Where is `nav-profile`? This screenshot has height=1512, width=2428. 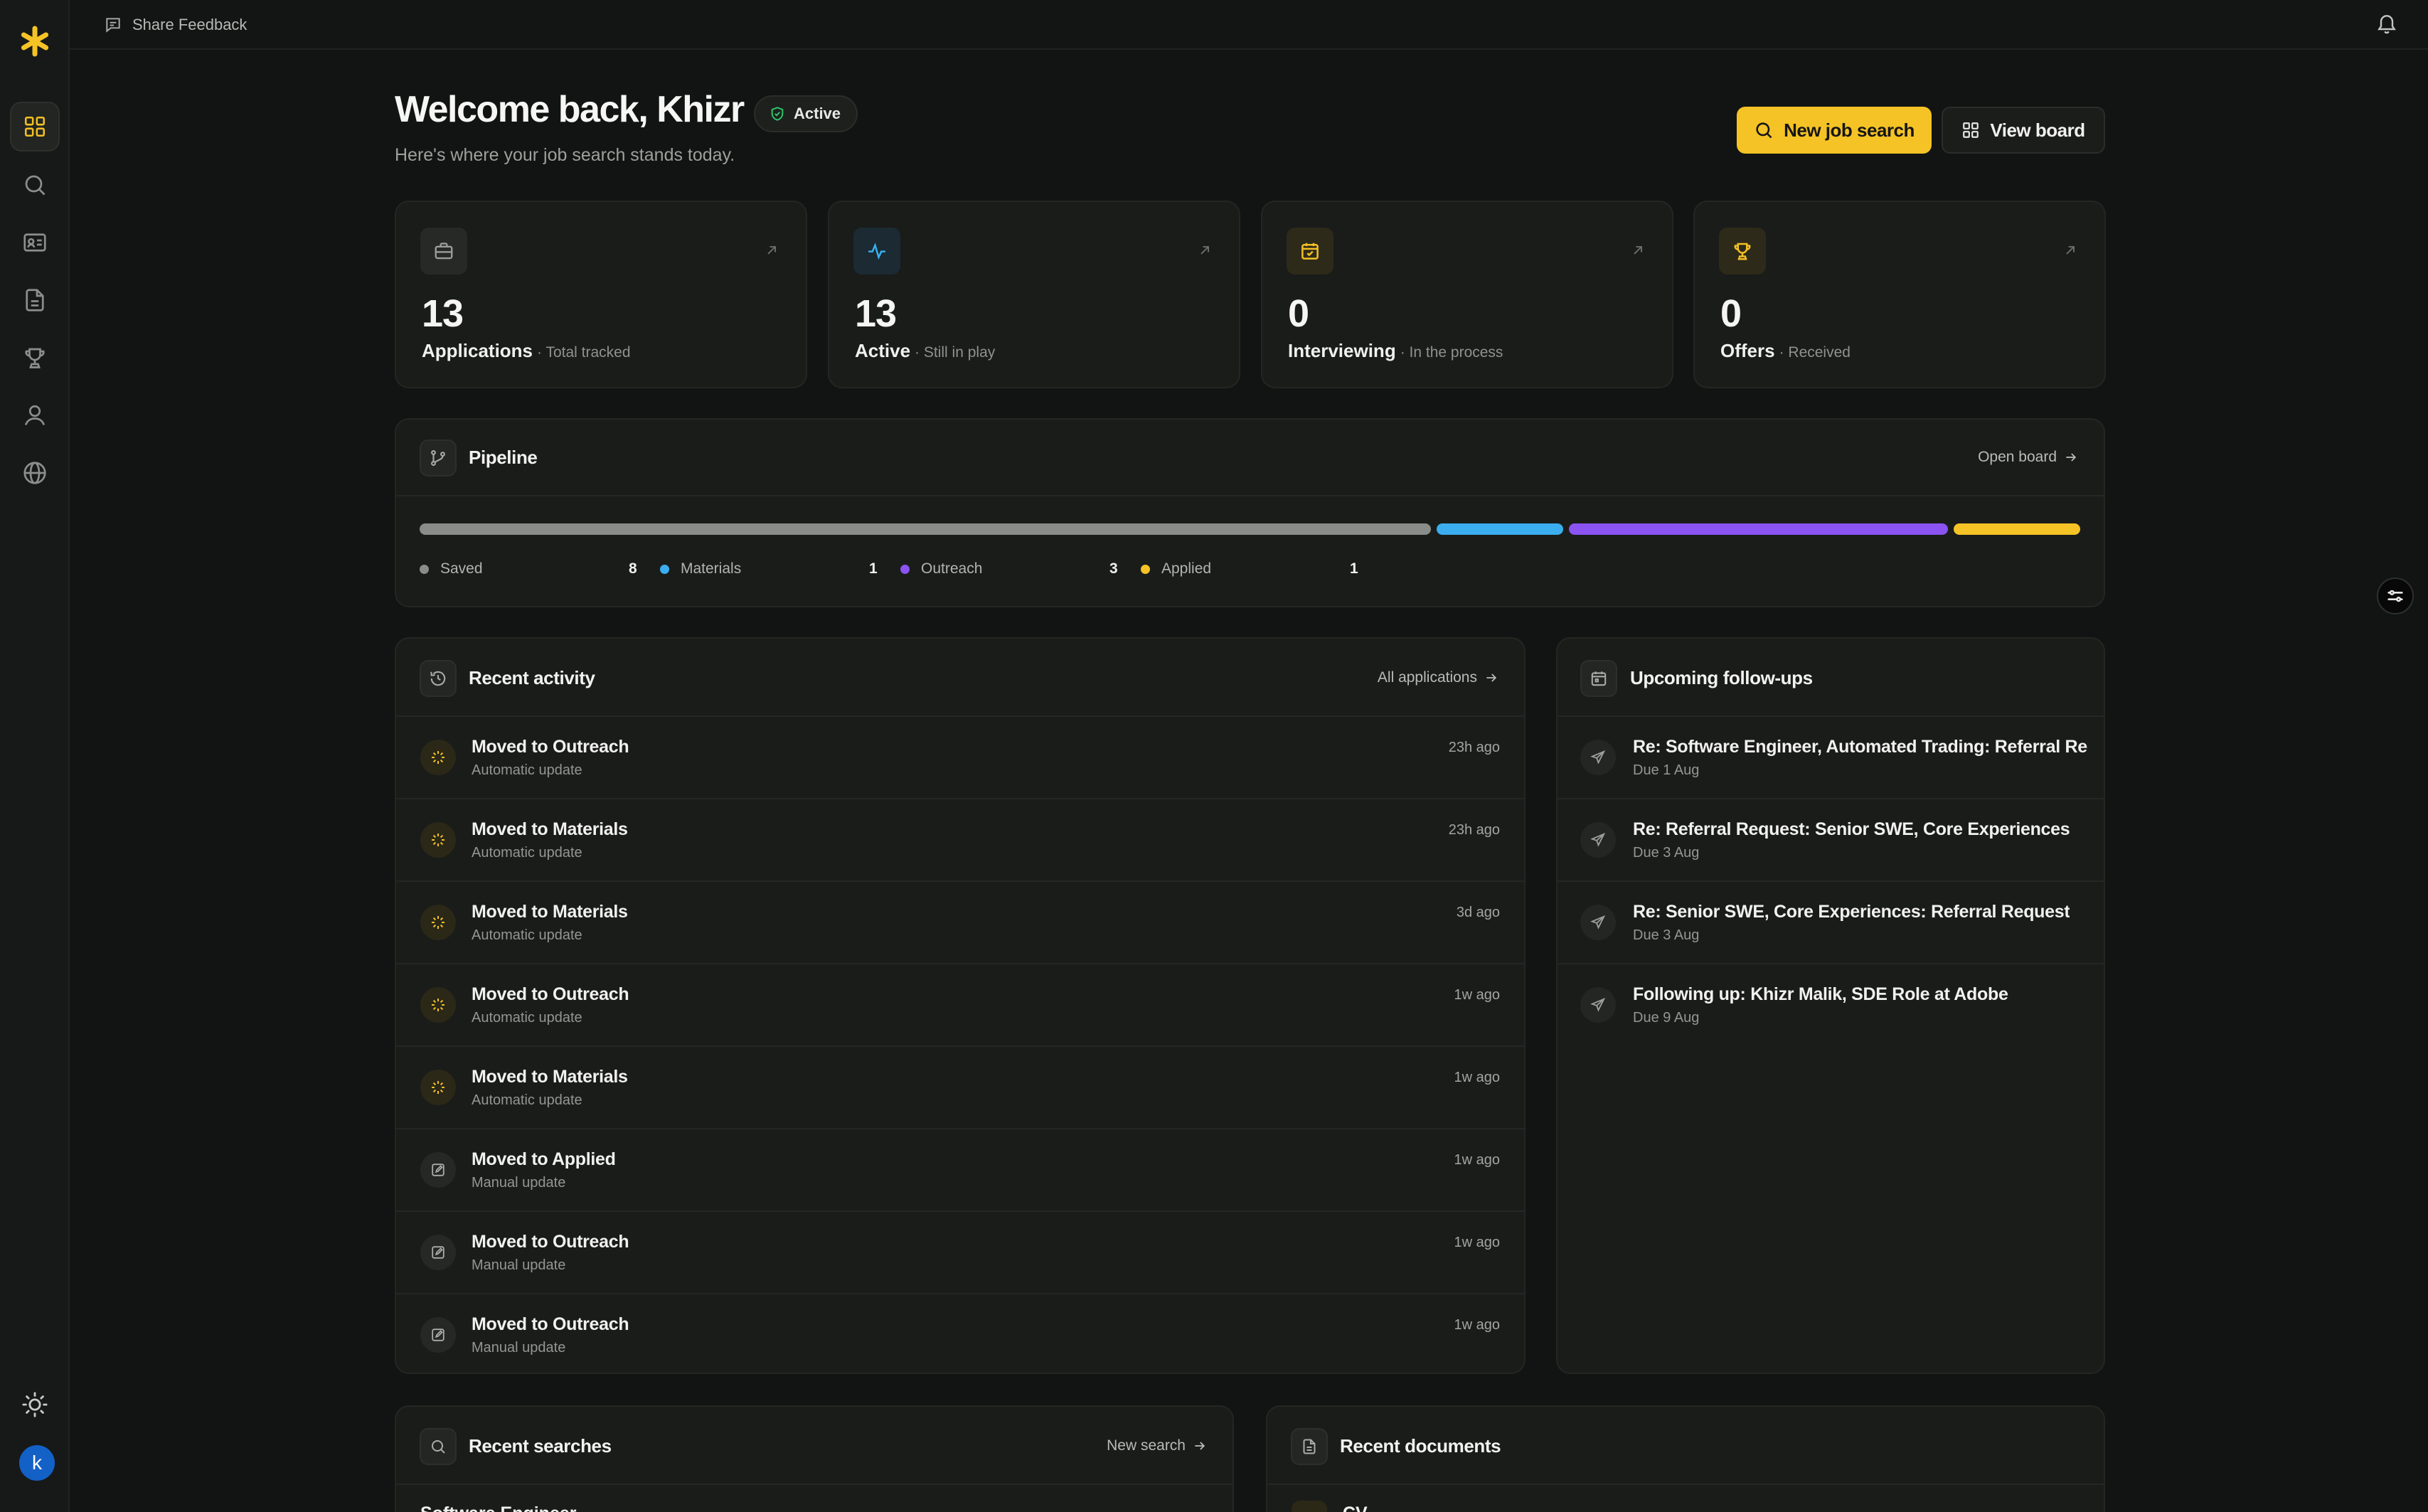 nav-profile is located at coordinates (35, 415).